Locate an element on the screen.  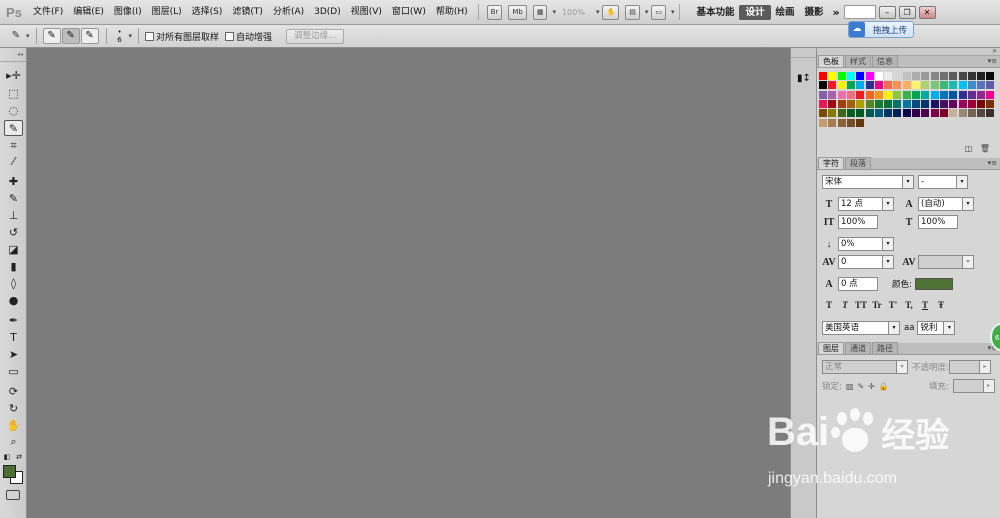
tab-info: 信息 is located at coordinates (885, 61).